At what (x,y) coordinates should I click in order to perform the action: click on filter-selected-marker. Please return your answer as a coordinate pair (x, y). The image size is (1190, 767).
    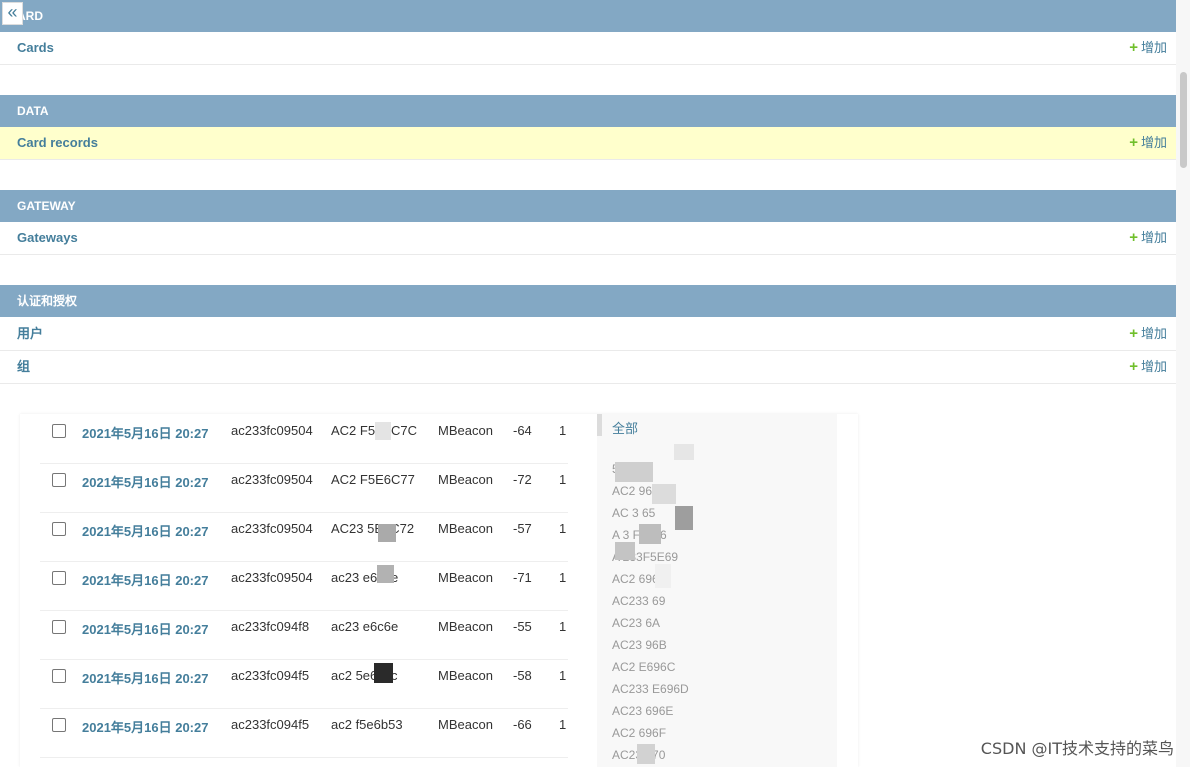
    Looking at the image, I should click on (599, 425).